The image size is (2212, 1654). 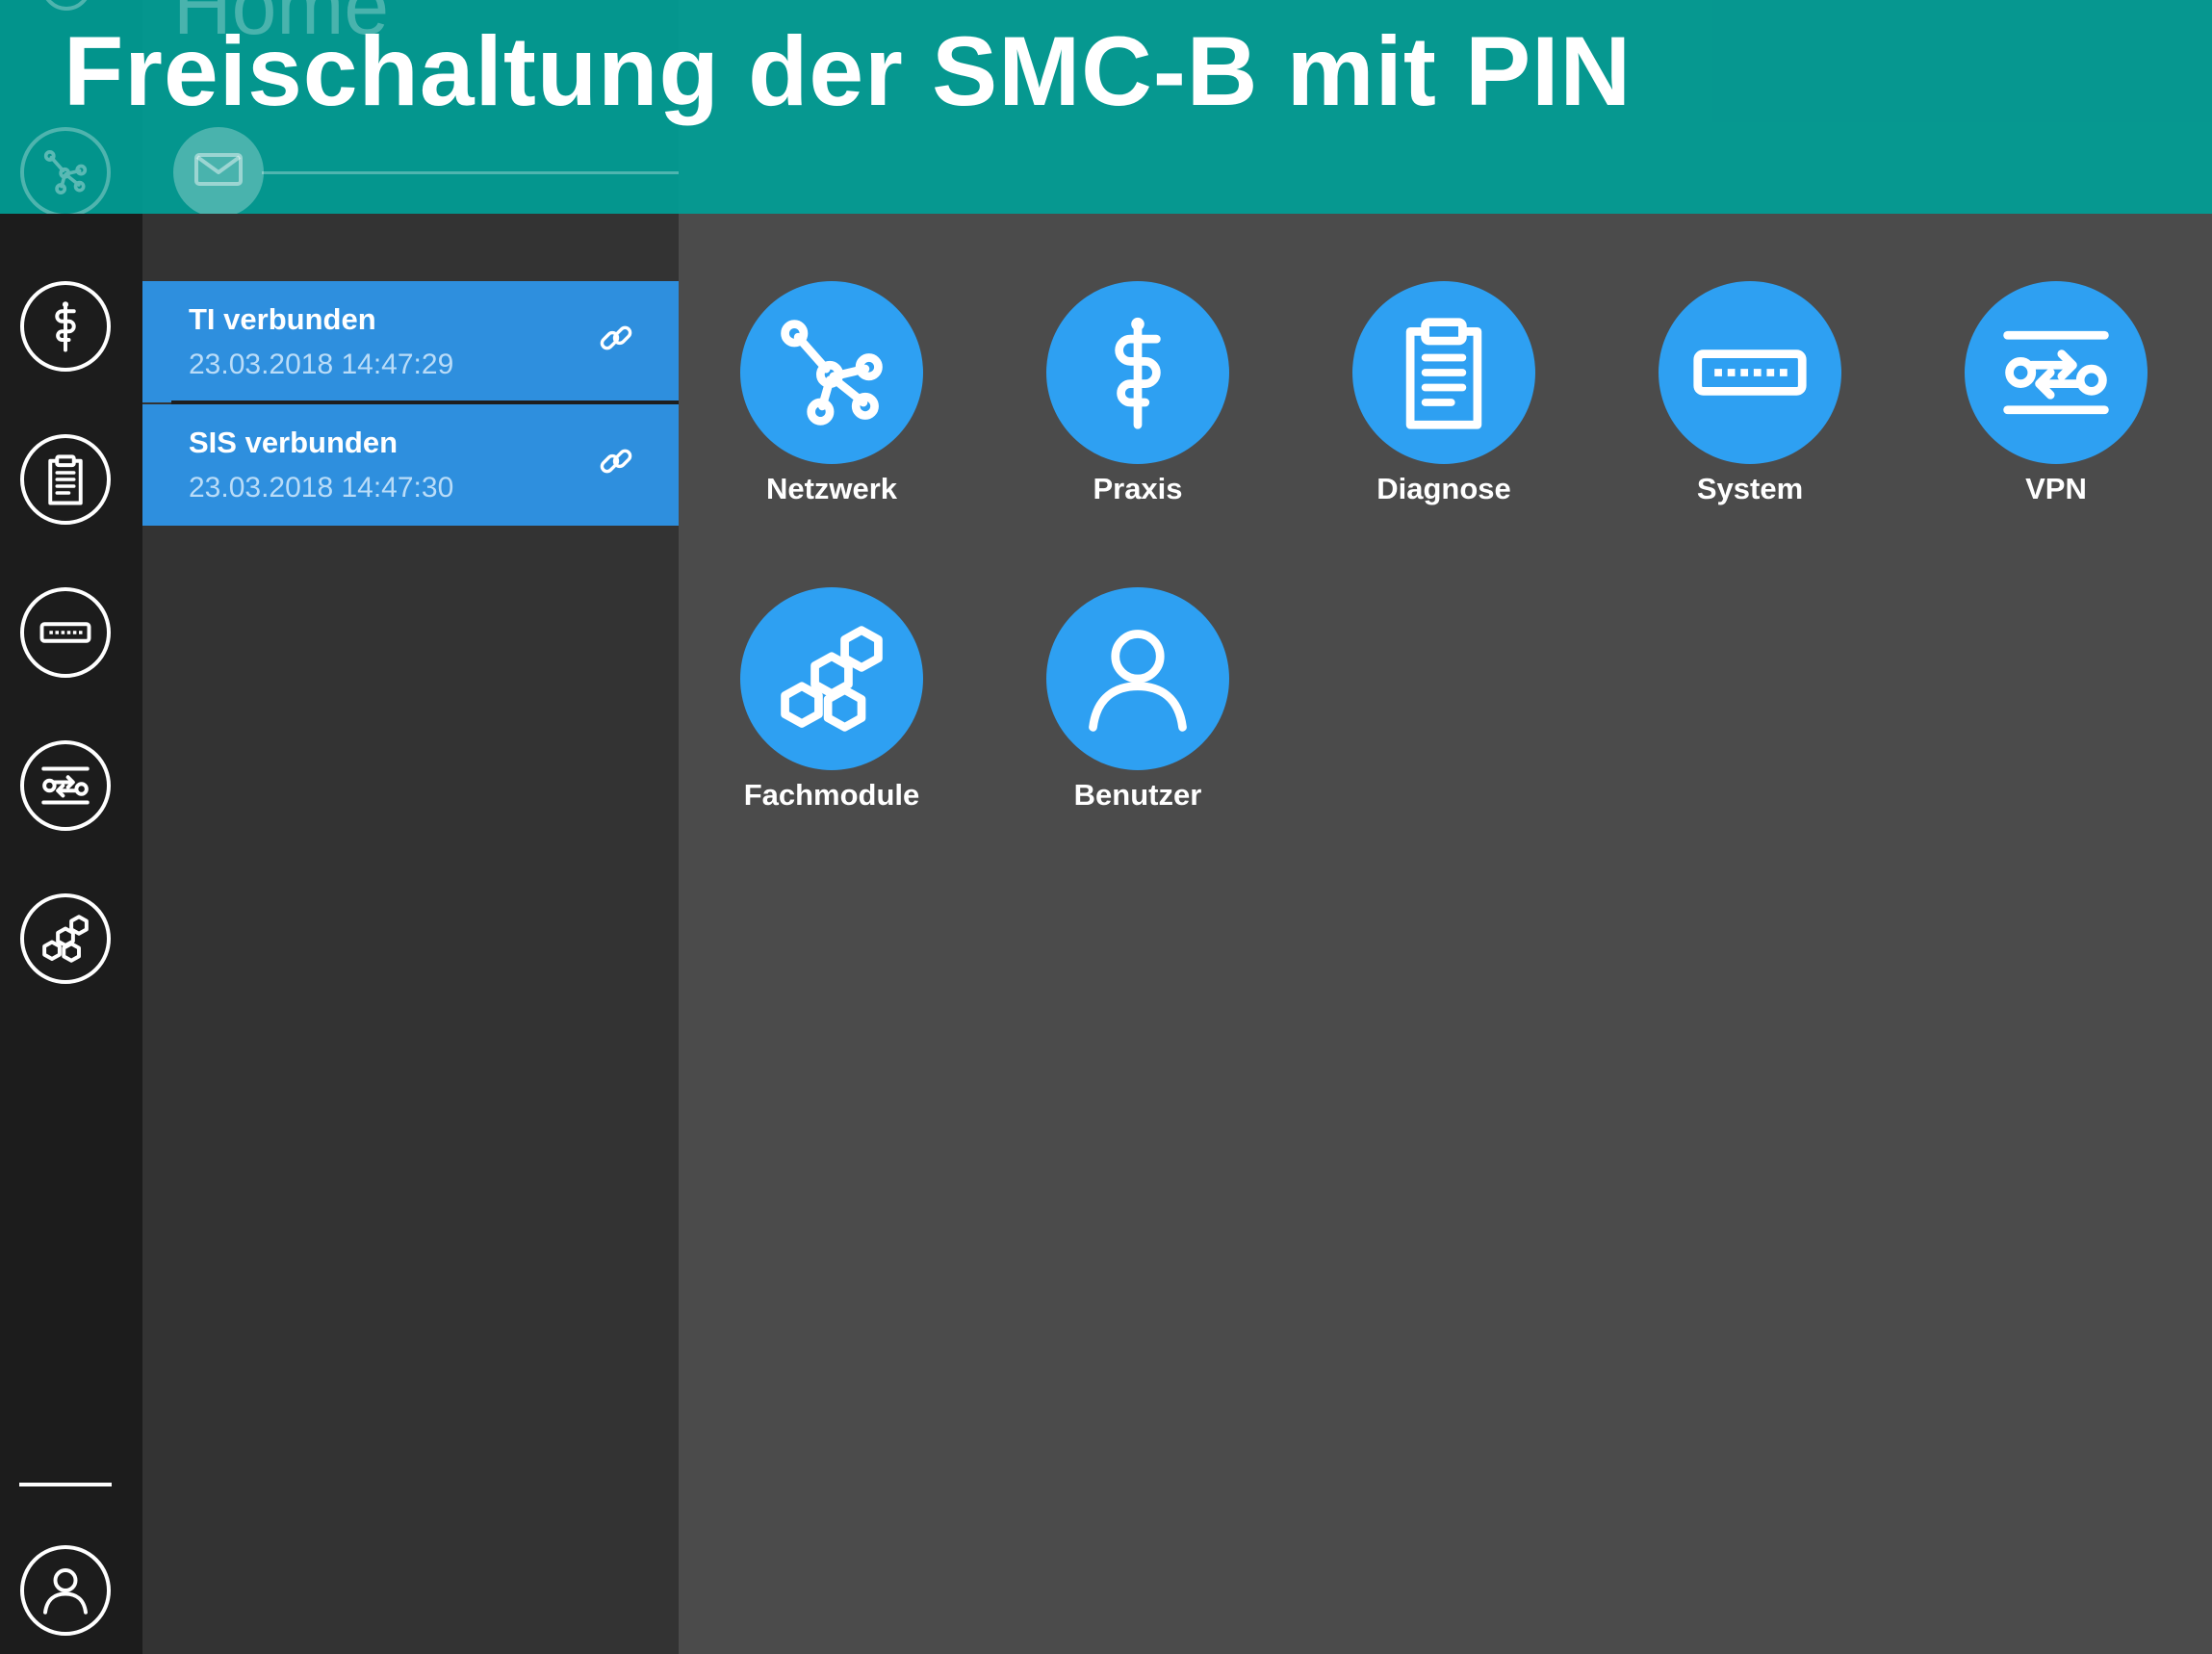 I want to click on router-nav-button, so click(x=65, y=632).